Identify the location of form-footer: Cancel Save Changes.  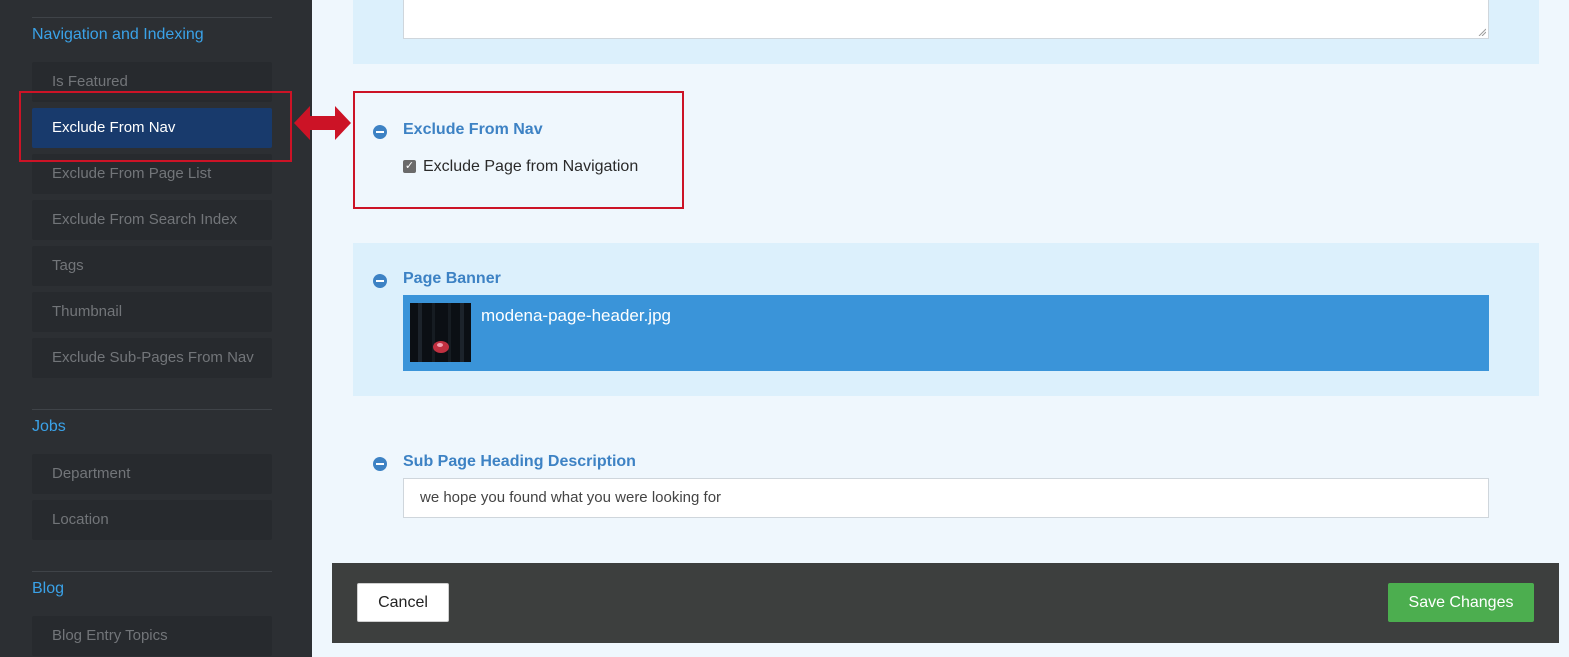
(945, 603).